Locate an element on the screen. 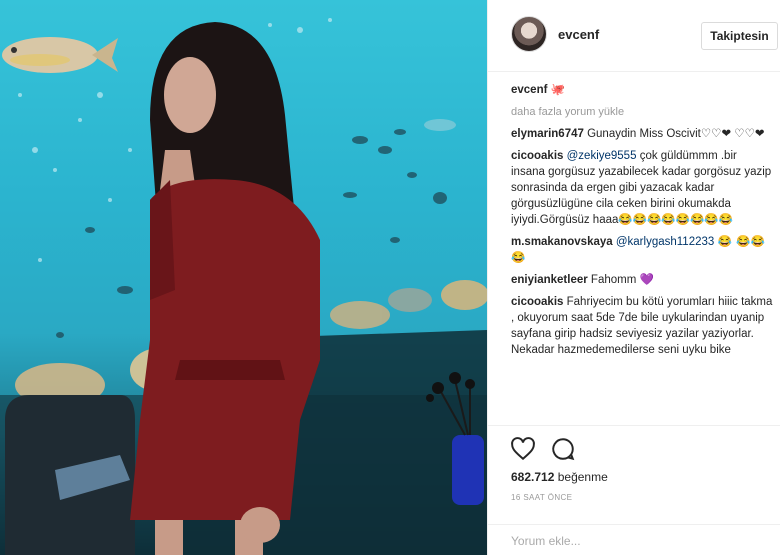  author-username: evcenf is located at coordinates (578, 34).